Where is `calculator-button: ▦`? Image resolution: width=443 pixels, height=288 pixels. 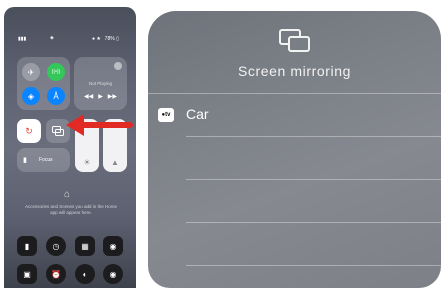 calculator-button: ▦ is located at coordinates (85, 246).